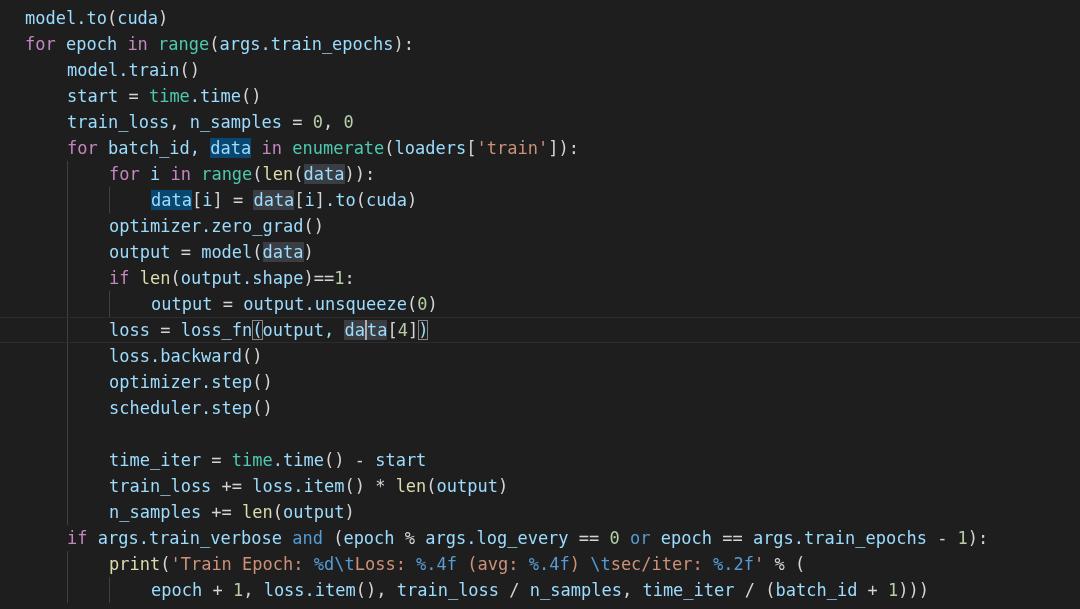 Image resolution: width=1080 pixels, height=609 pixels. What do you see at coordinates (323, 148) in the screenshot?
I see `code-line: for batch_id, data in enumerate(loaders['train']):` at bounding box center [323, 148].